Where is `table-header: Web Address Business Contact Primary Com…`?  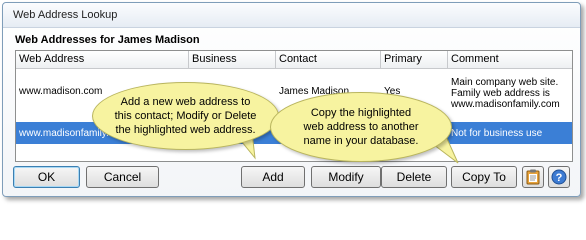
table-header: Web Address Business Contact Primary Com… is located at coordinates (294, 60).